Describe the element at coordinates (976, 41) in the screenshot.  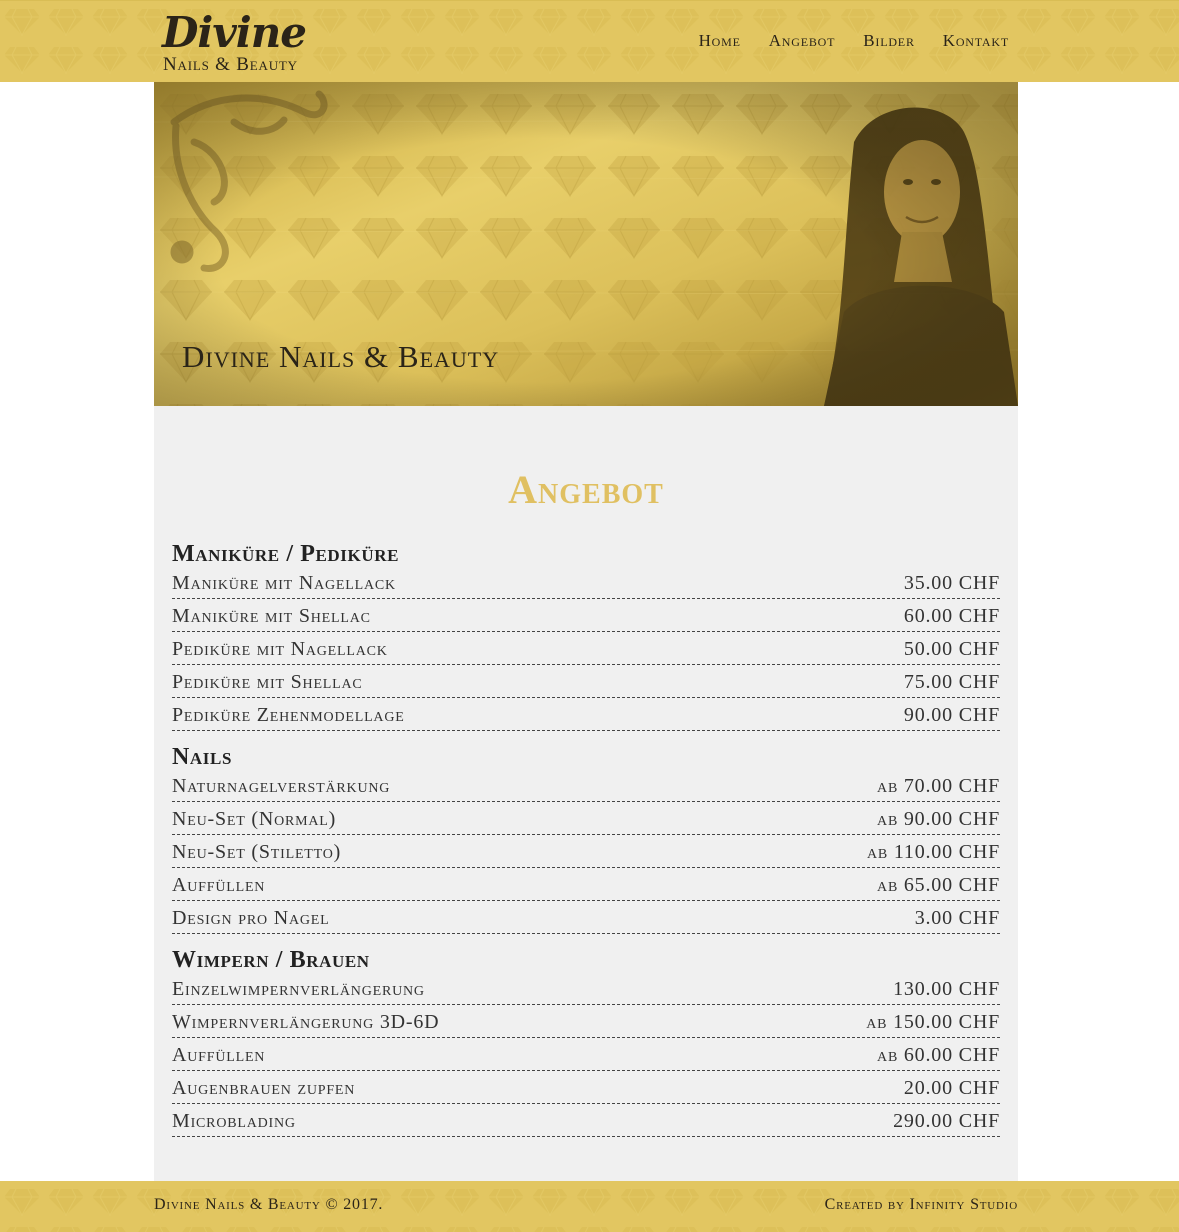
I see `nav-kontakt: Kontakt` at that location.